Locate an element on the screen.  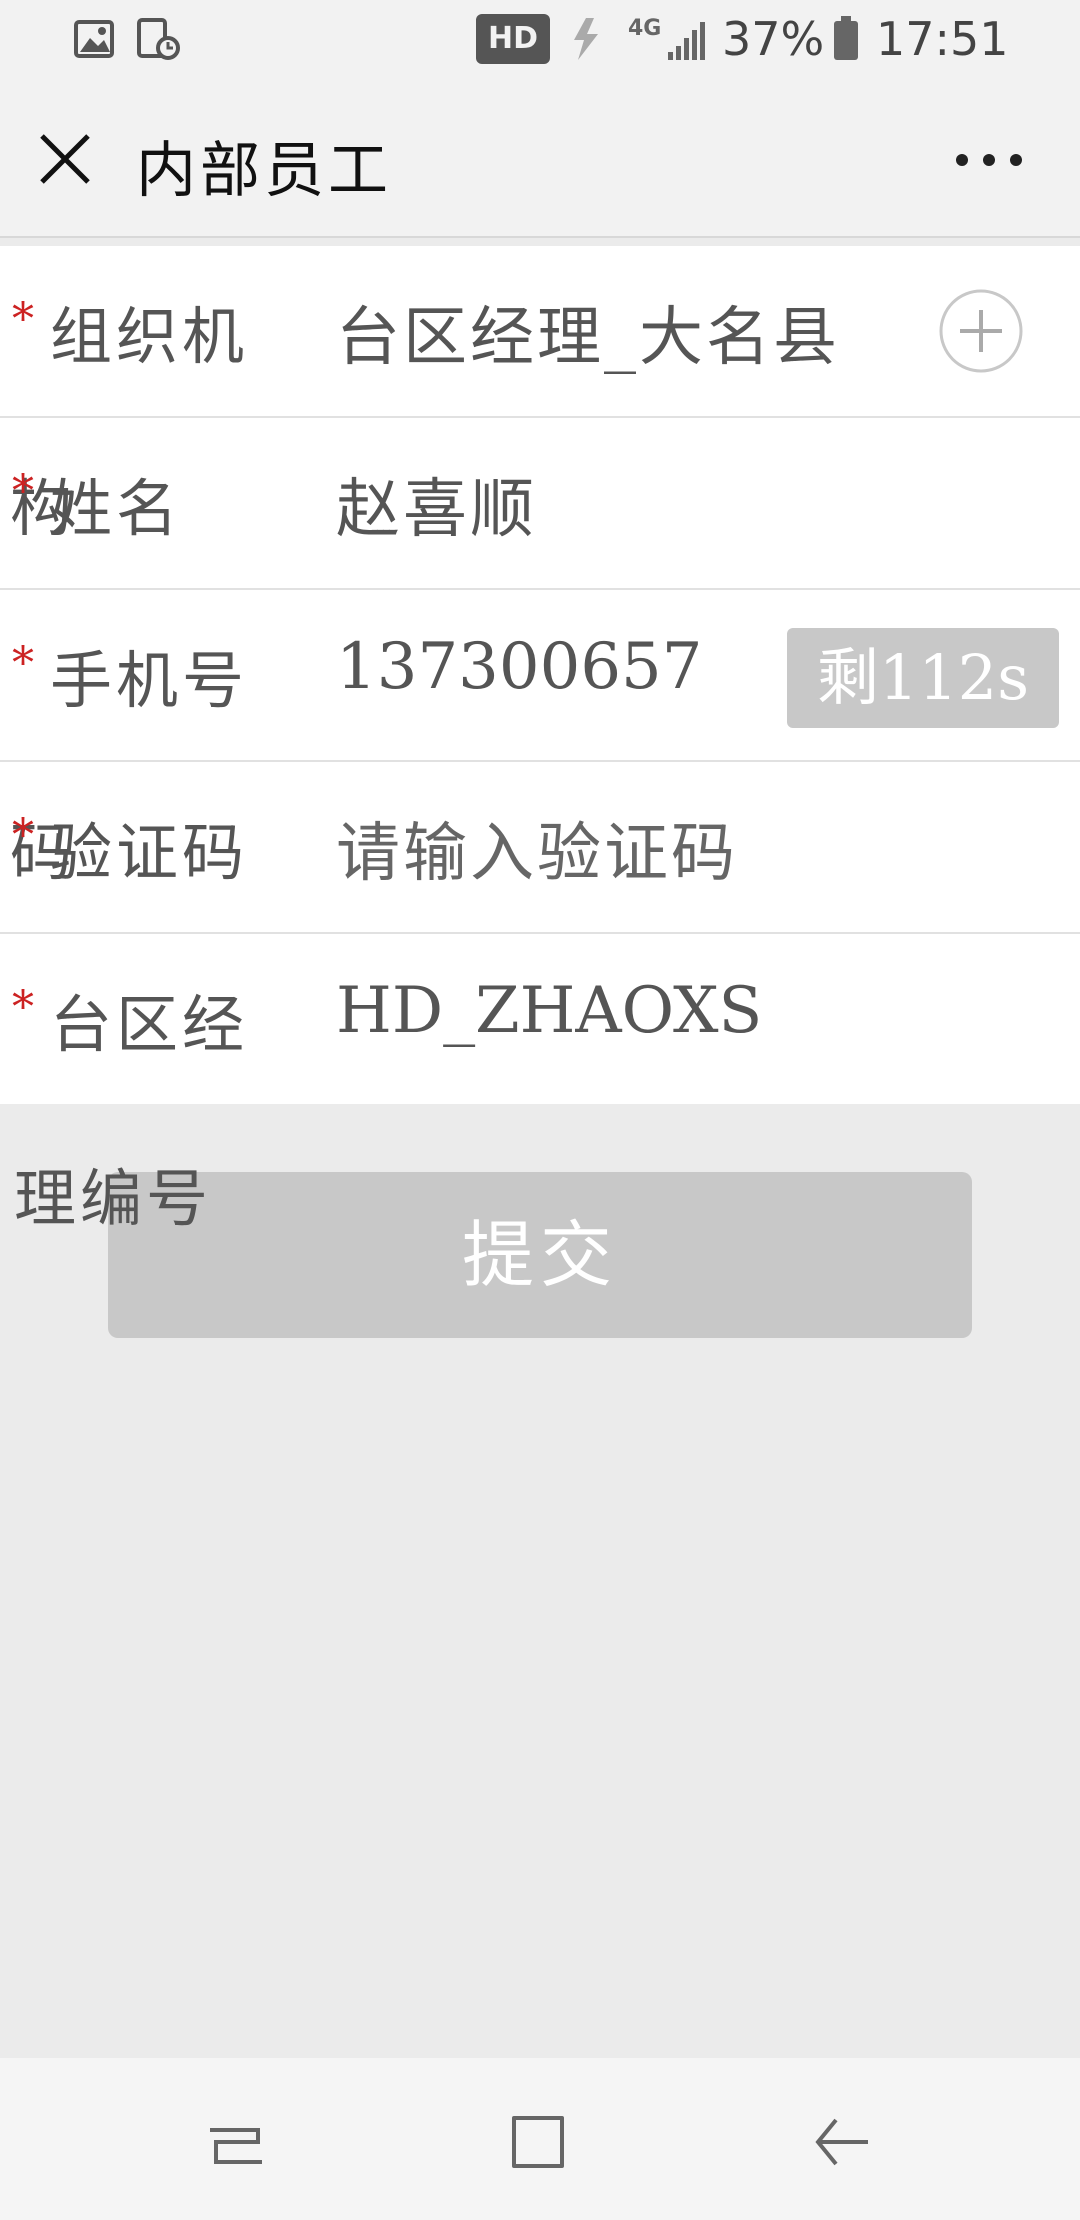
org-row: * 组织机 台区经理_大名县 is located at coordinates (540, 332).